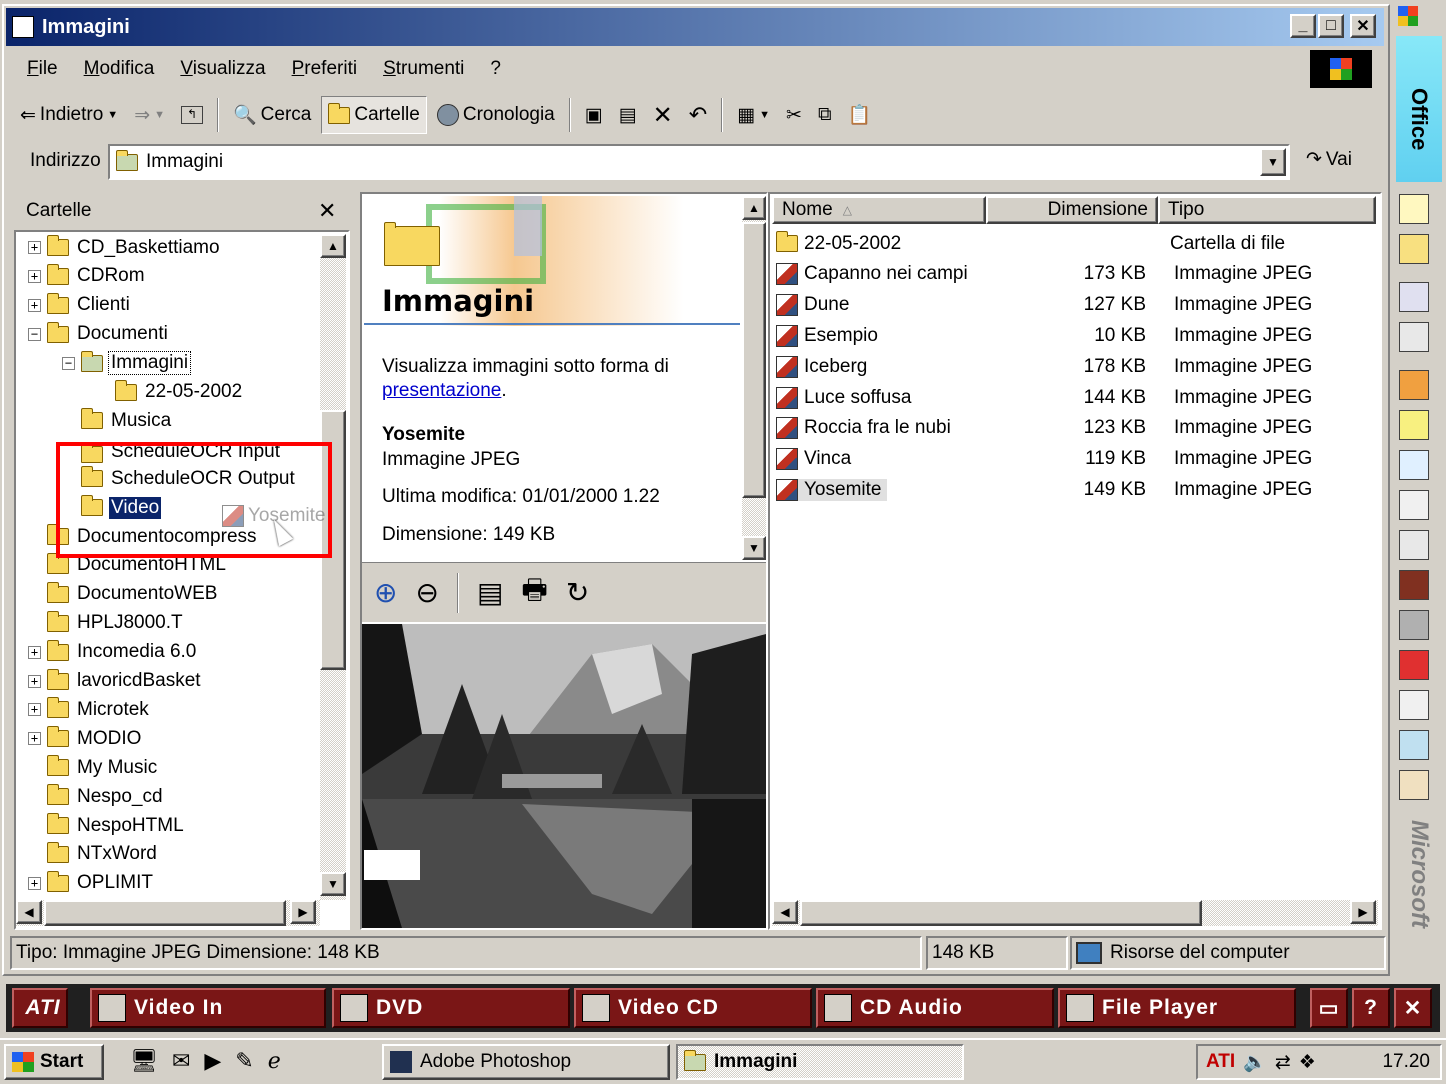 The image size is (1446, 1084). Describe the element at coordinates (496, 115) in the screenshot. I see `history-button: Cronologia` at that location.